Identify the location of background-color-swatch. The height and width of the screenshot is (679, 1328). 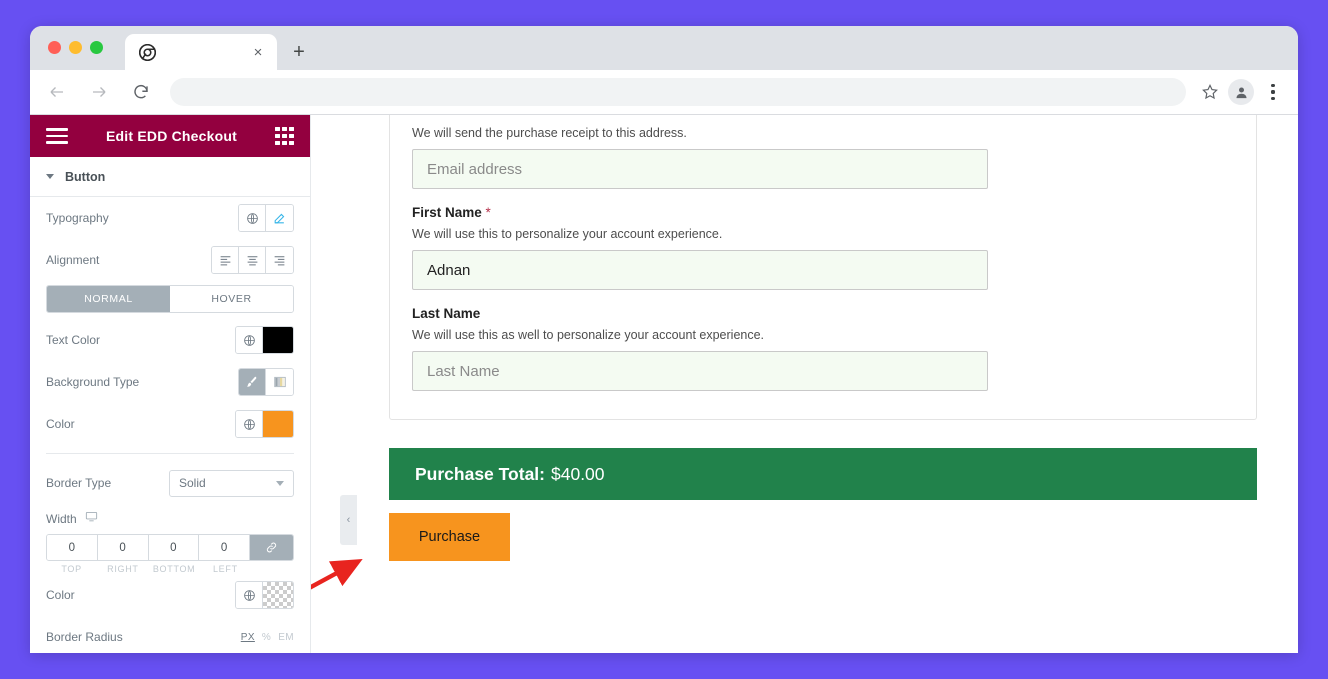
(278, 424).